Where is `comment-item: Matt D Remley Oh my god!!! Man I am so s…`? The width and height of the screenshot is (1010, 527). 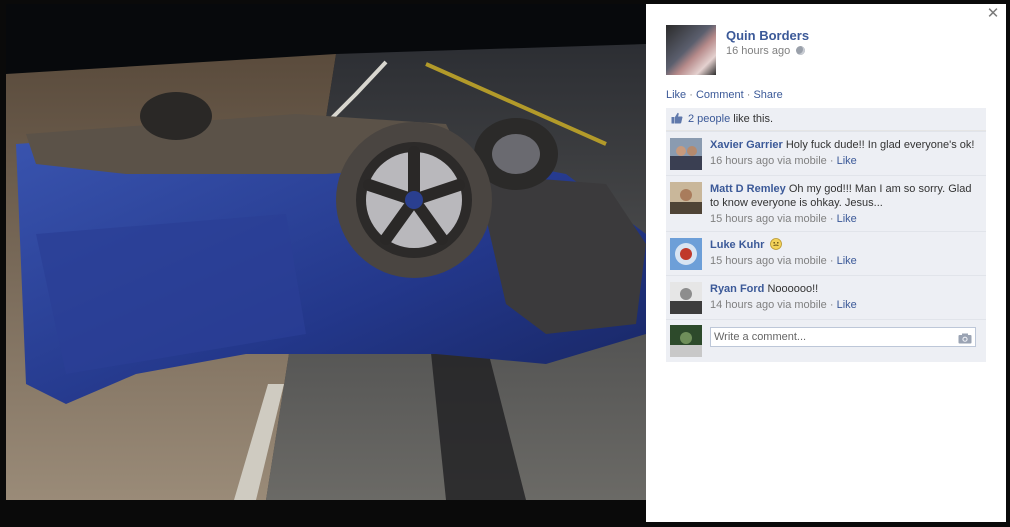
comment-item: Matt D Remley Oh my god!!! Man I am so s… is located at coordinates (826, 203).